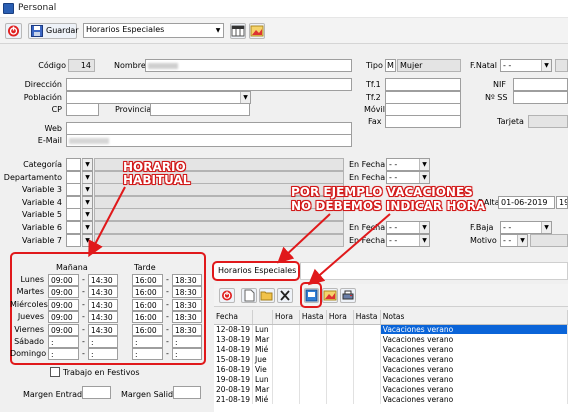 This screenshot has width=568, height=412. What do you see at coordinates (507, 65) in the screenshot?
I see `fnatal-value: - -` at bounding box center [507, 65].